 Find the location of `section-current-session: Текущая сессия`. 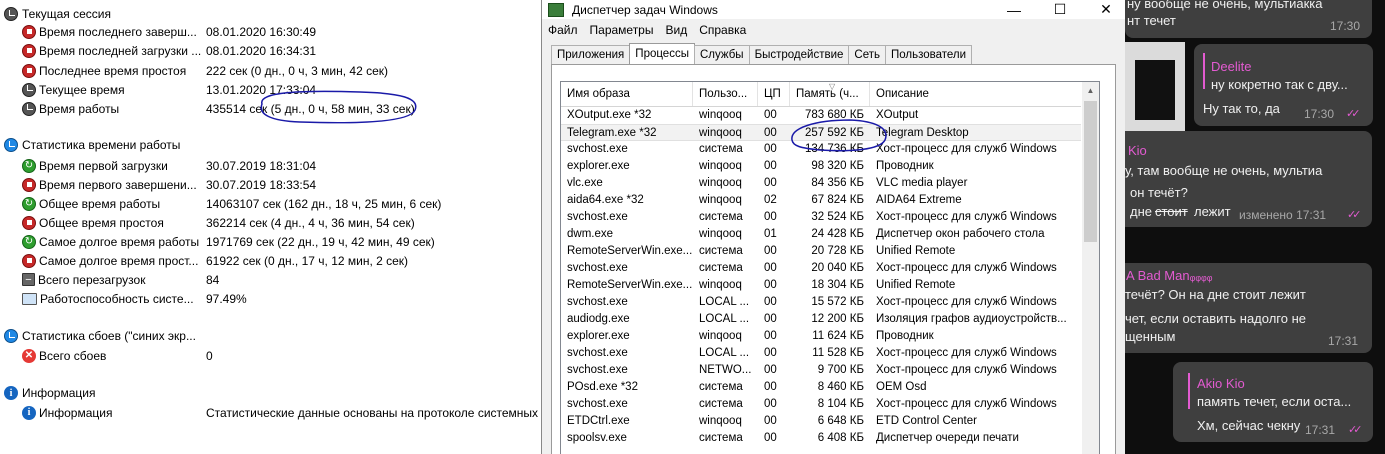

section-current-session: Текущая сессия is located at coordinates (57, 14).